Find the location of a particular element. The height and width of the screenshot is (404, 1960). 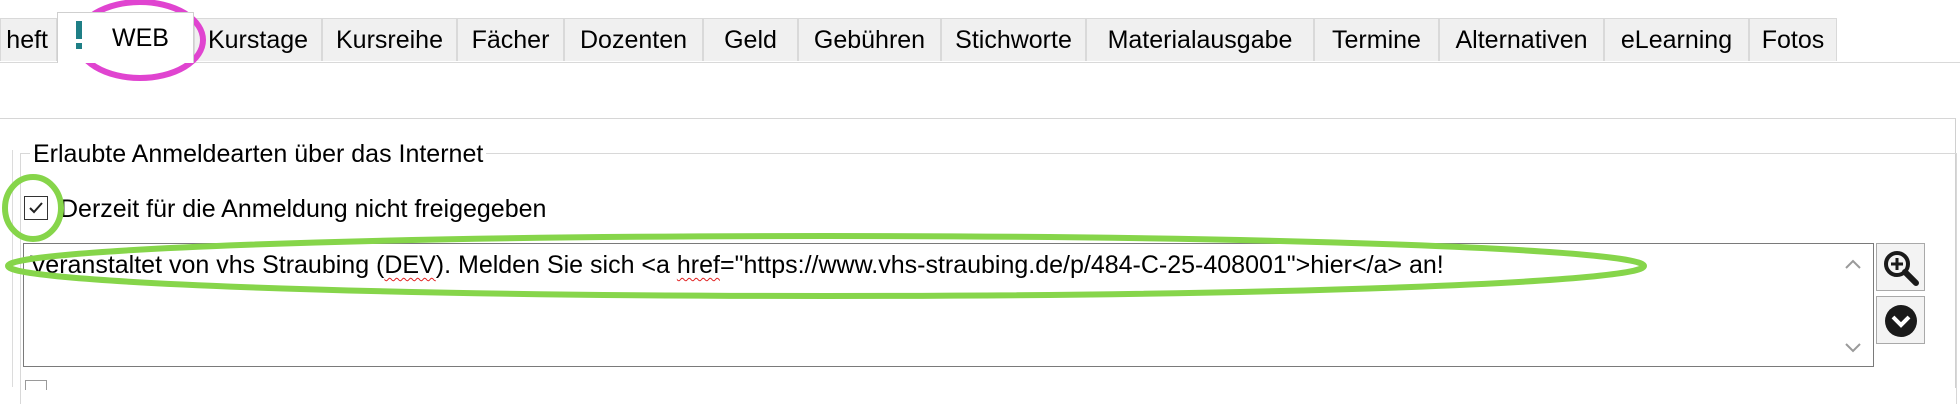

tab-faecher: Fächer is located at coordinates (510, 39).